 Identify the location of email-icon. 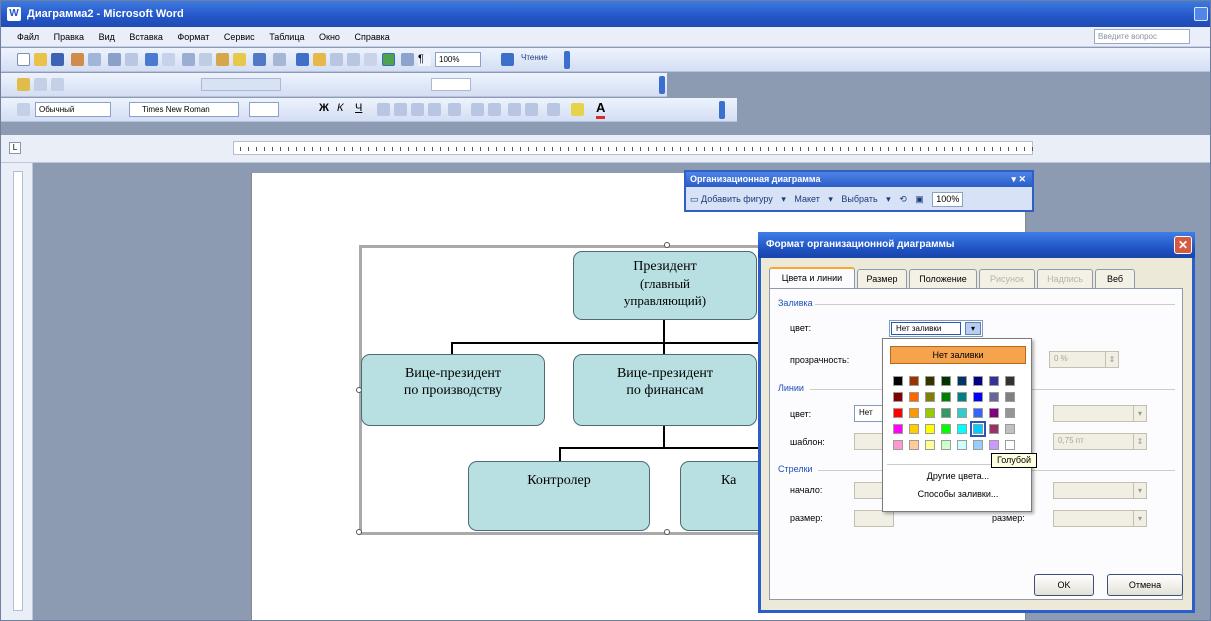
(94, 59).